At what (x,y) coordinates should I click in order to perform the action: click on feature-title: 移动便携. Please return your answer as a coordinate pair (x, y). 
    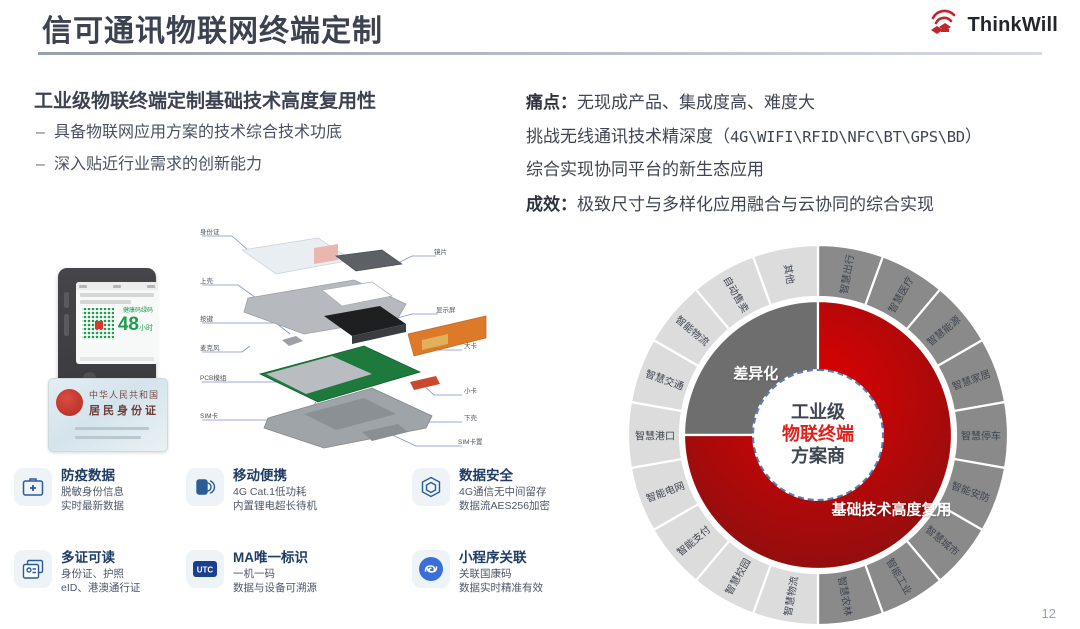
    Looking at the image, I should click on (260, 475).